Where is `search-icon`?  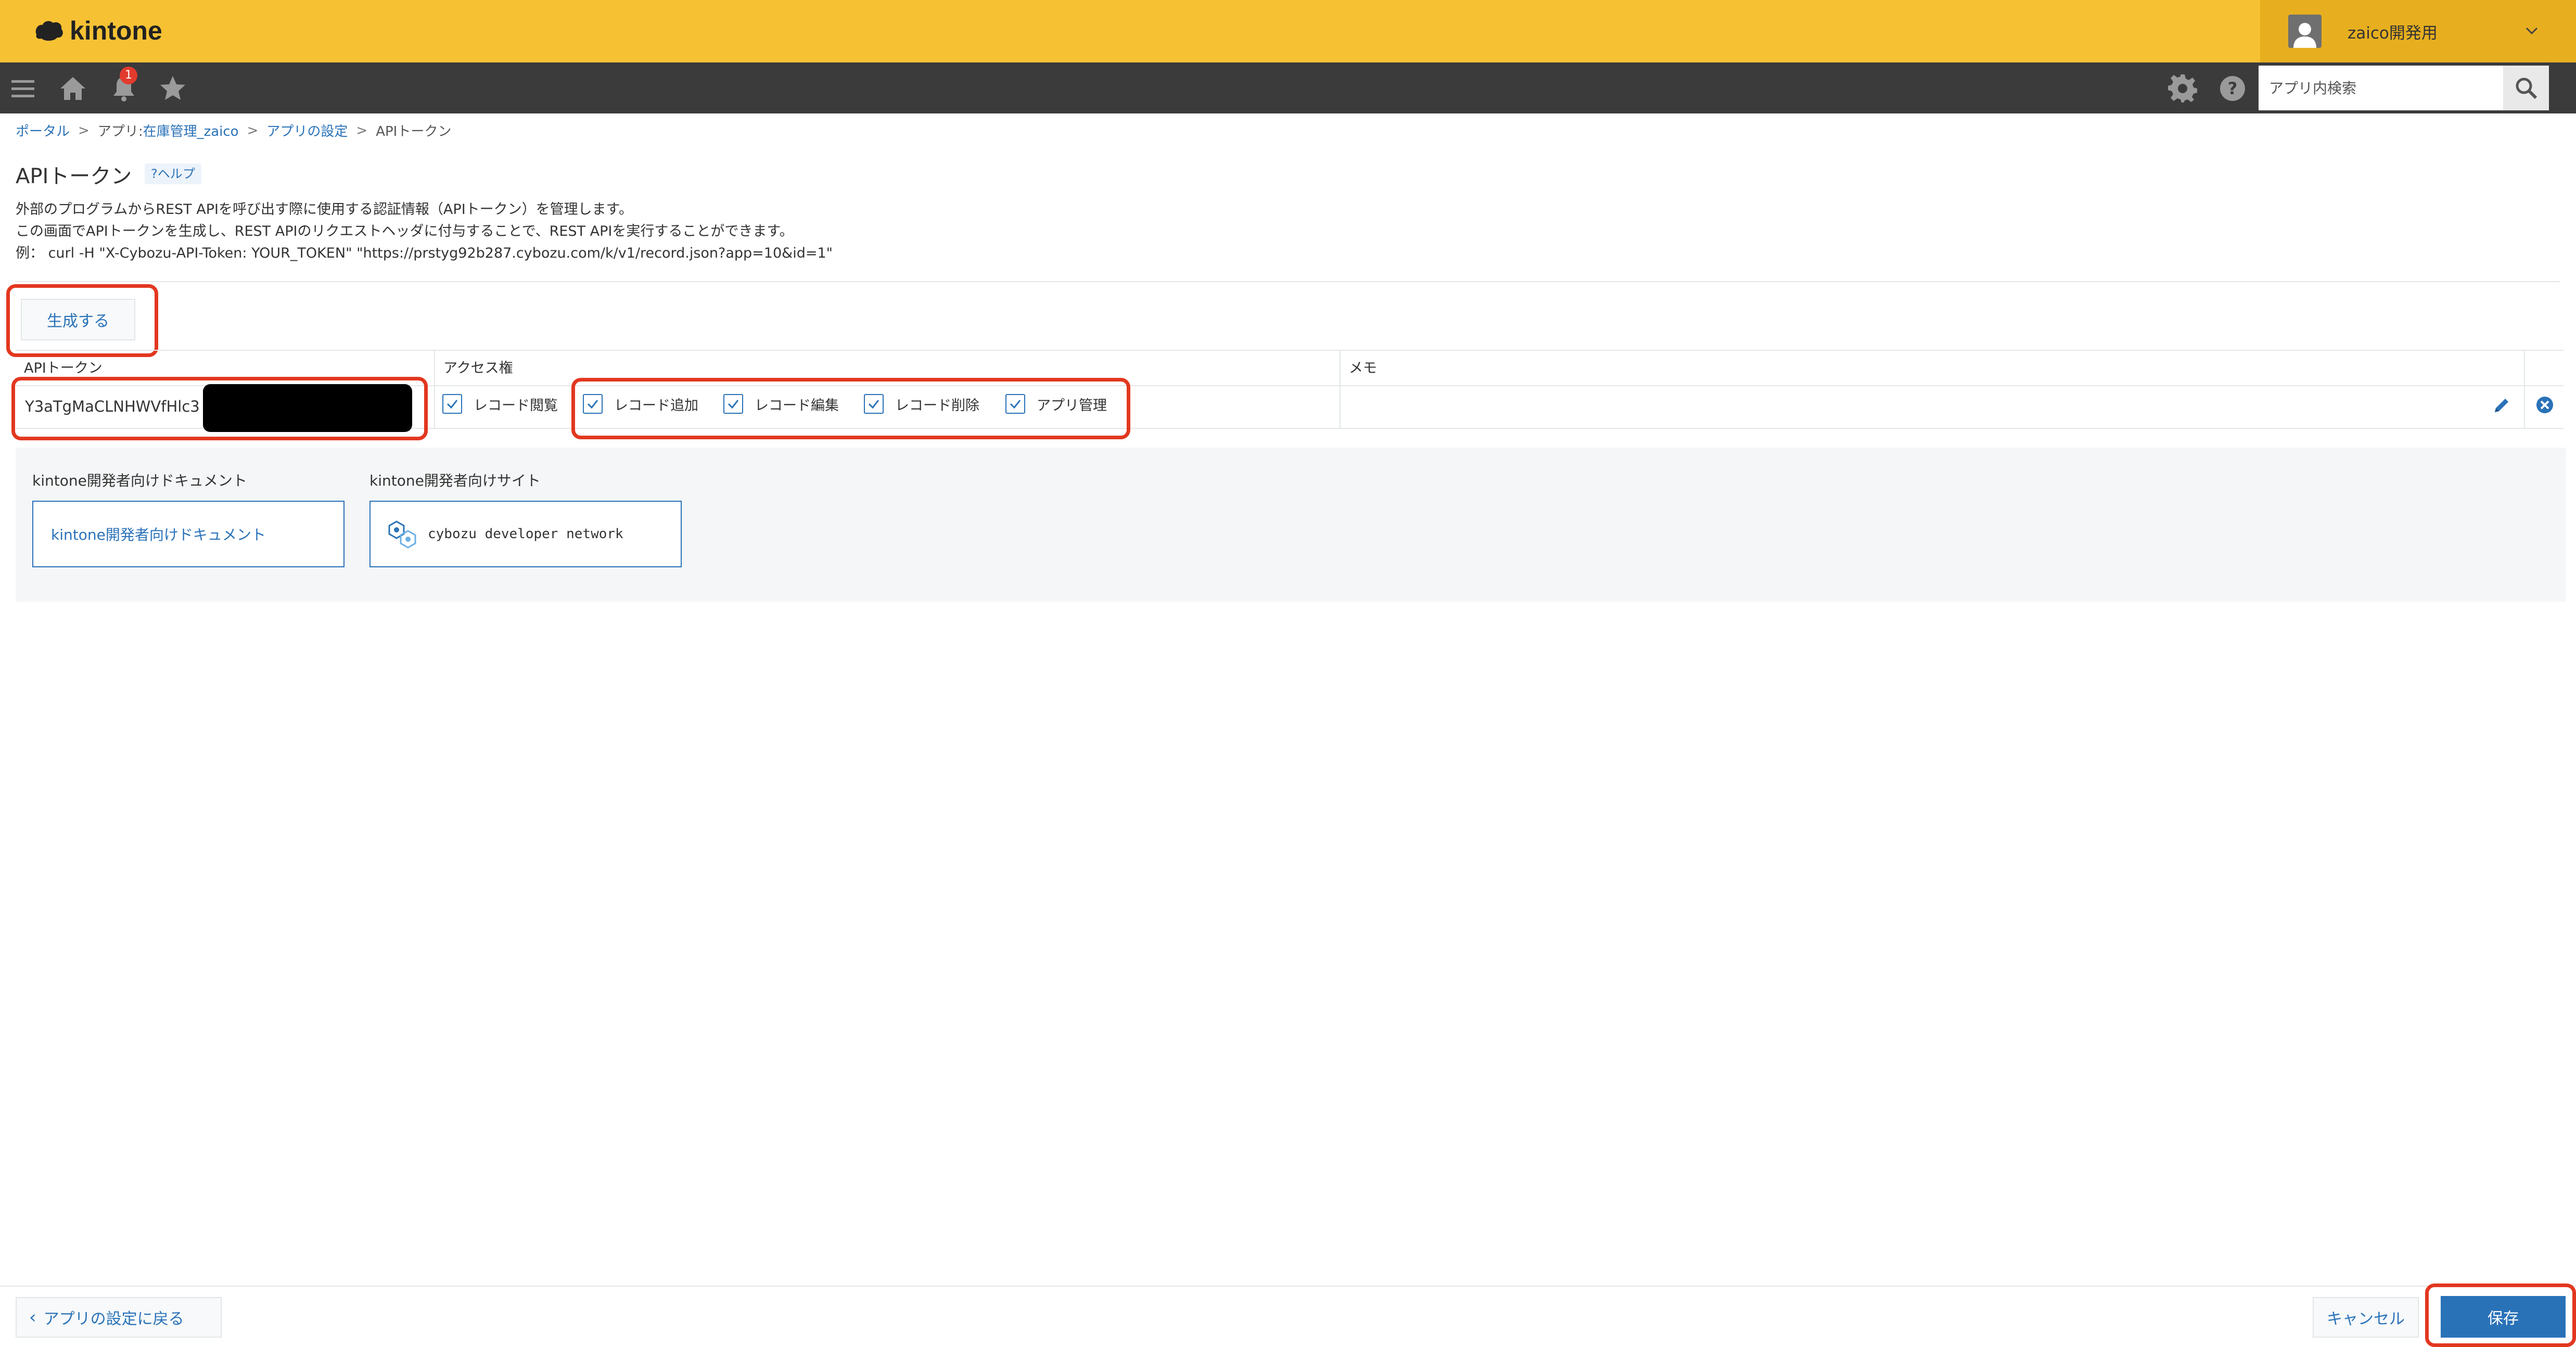
search-icon is located at coordinates (2526, 88).